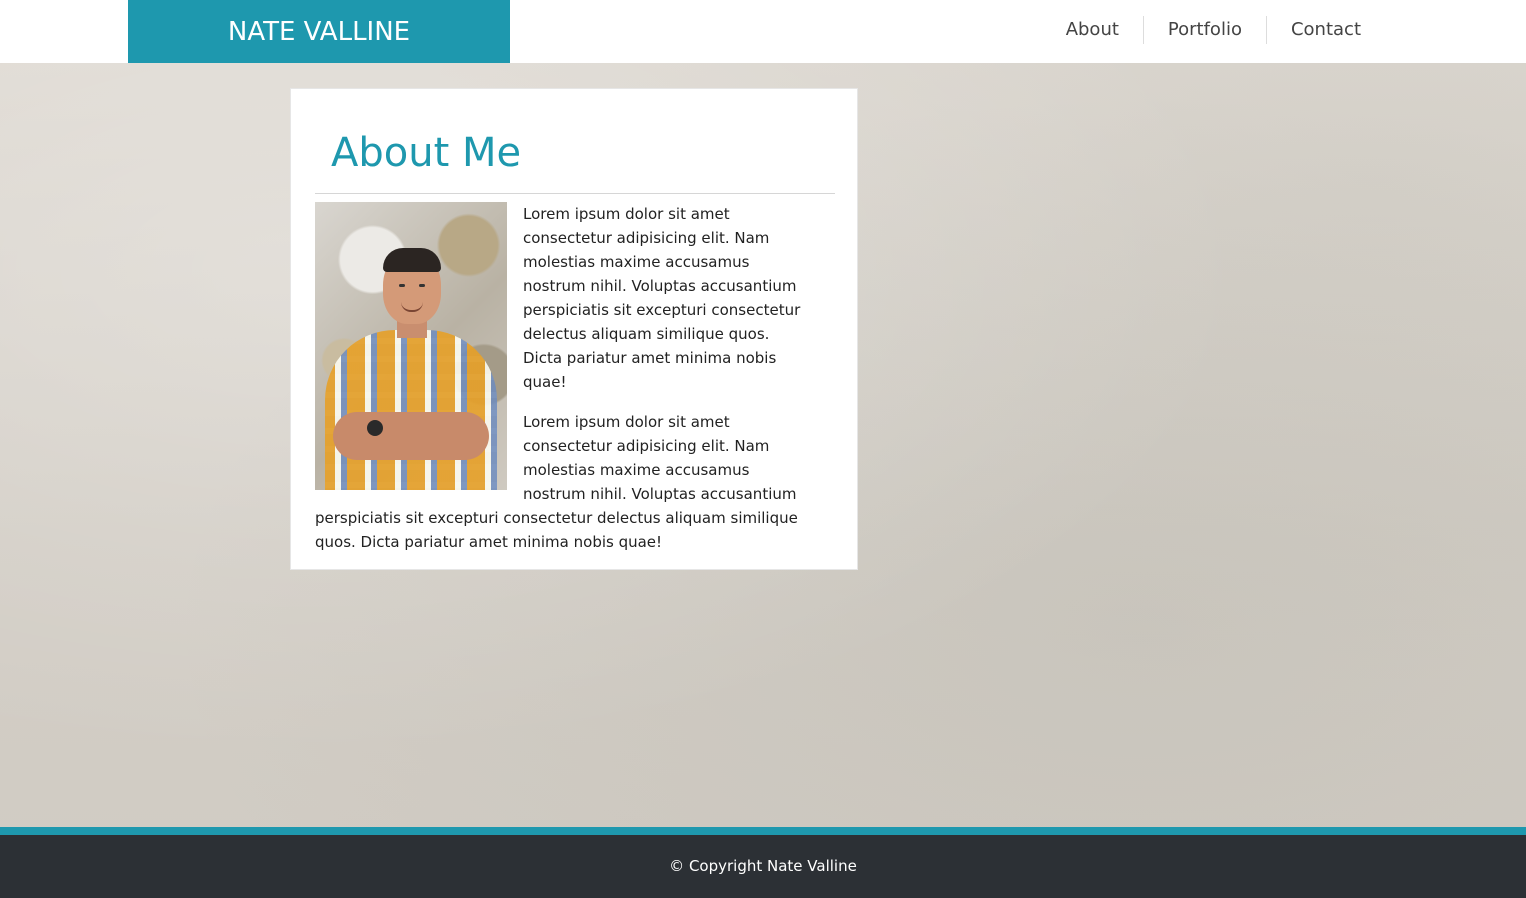 Image resolution: width=1526 pixels, height=898 pixels. I want to click on nav-contact: Contact, so click(1325, 30).